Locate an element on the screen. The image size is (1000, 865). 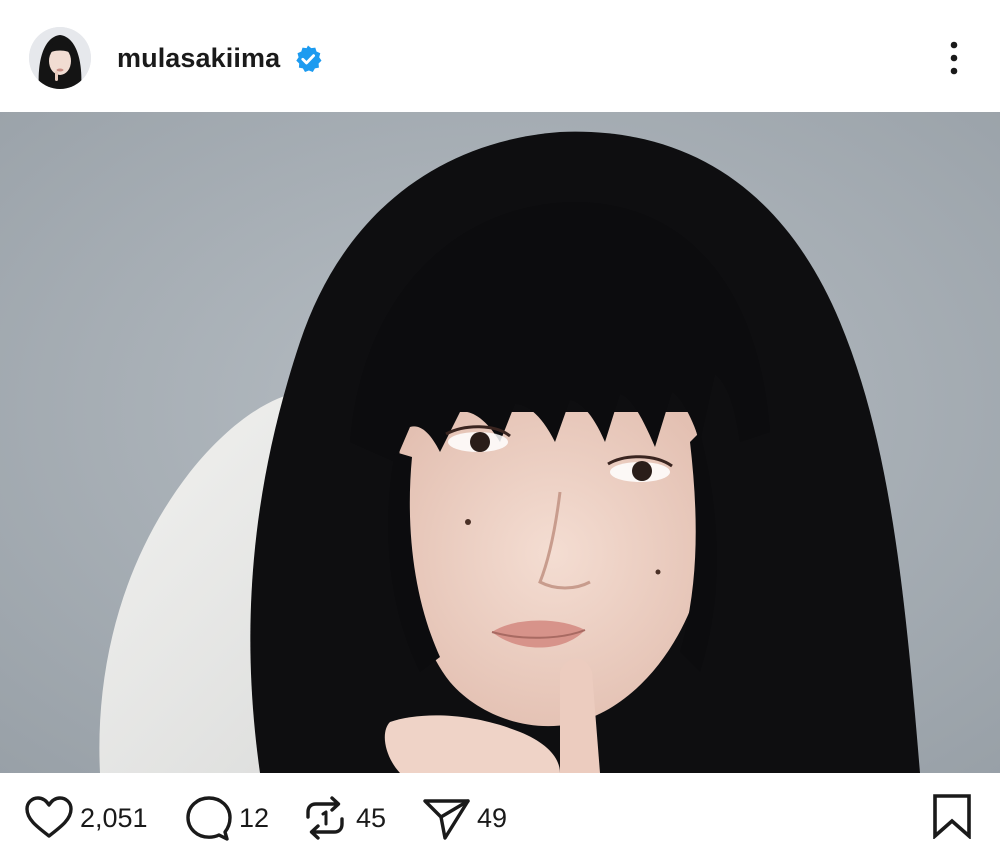
like-count: 2,051 is located at coordinates (114, 818).